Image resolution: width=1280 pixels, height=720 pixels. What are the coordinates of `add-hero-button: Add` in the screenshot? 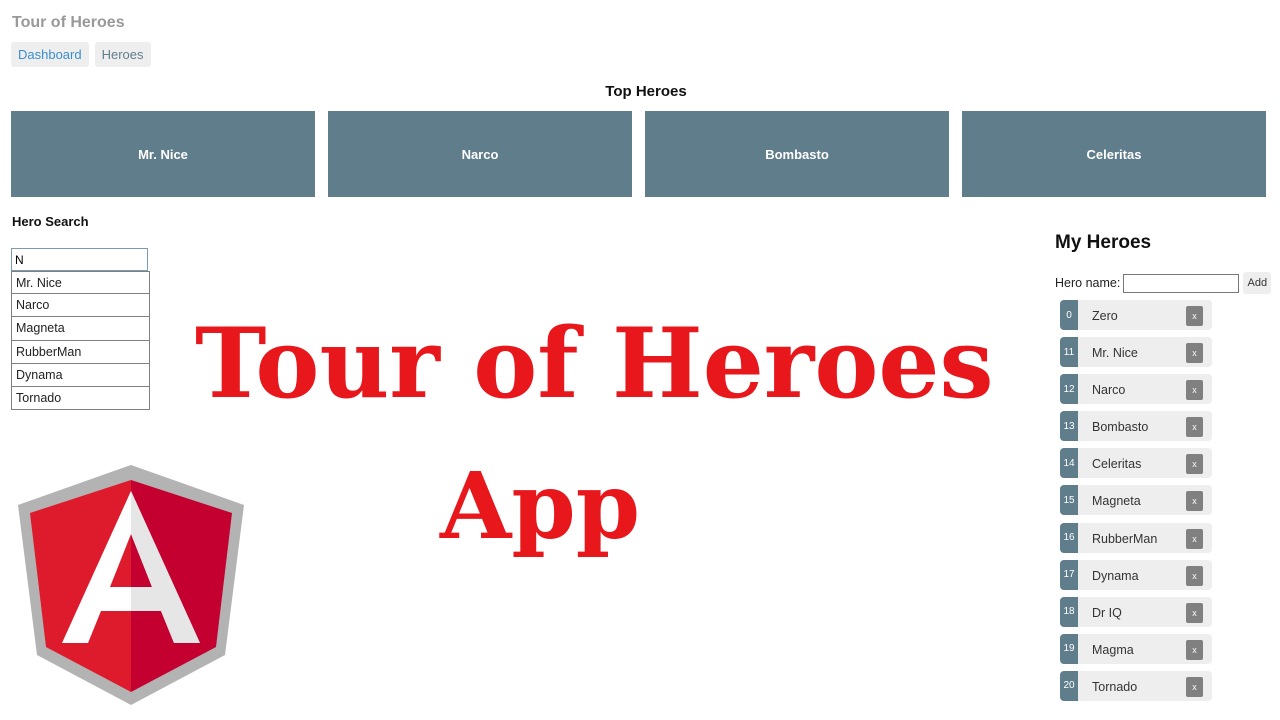 It's located at (1257, 283).